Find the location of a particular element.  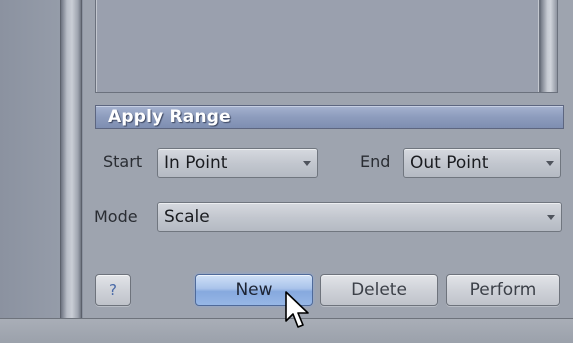

start-value: In Point is located at coordinates (196, 163).